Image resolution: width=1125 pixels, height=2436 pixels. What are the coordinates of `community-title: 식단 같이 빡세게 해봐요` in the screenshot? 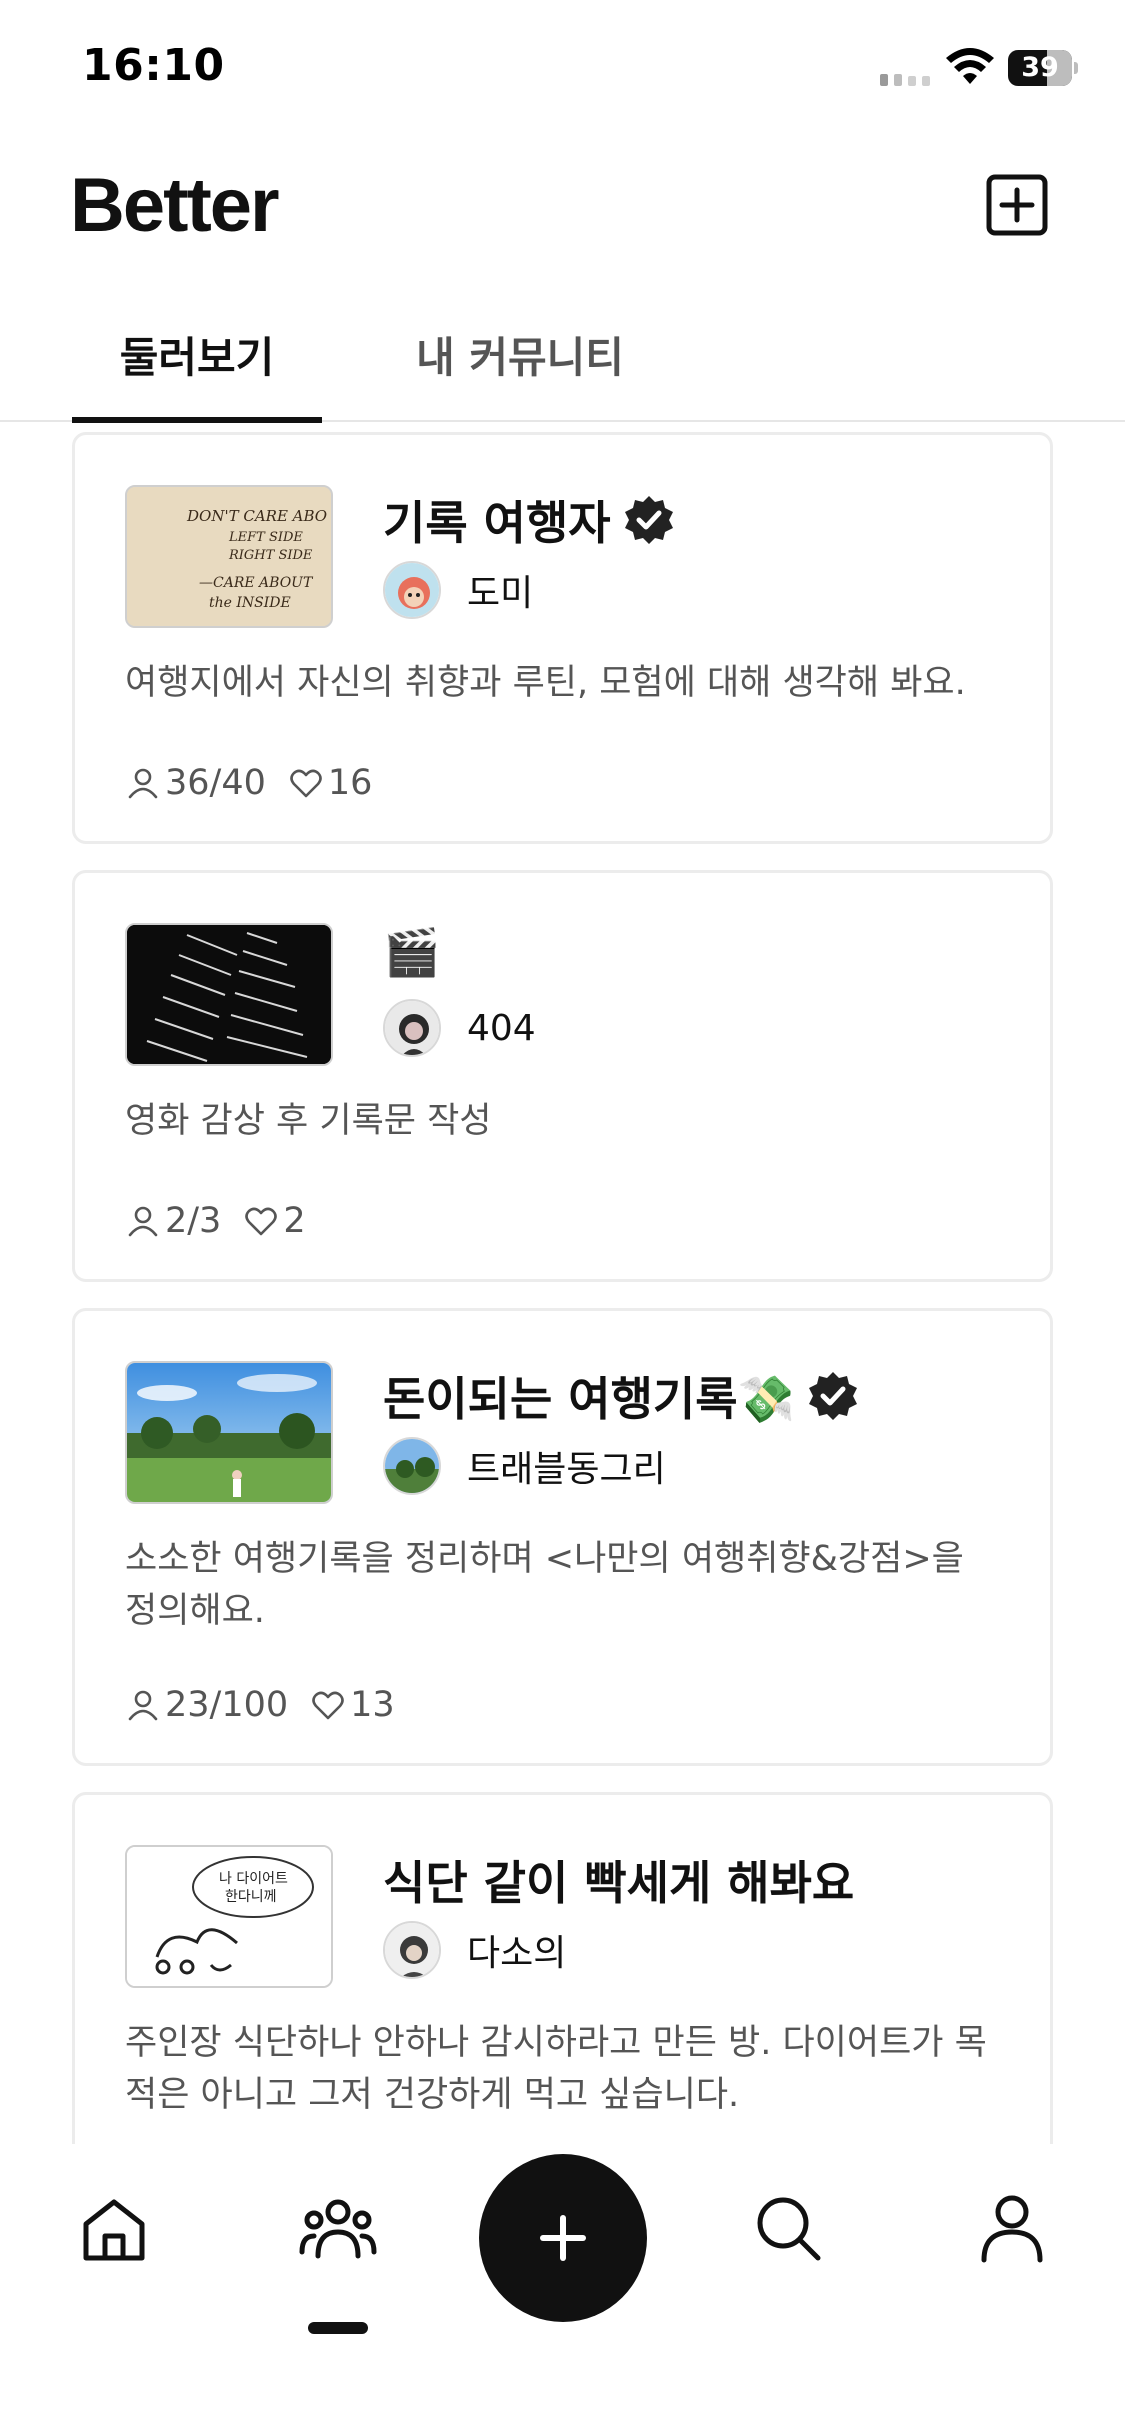 It's located at (619, 1883).